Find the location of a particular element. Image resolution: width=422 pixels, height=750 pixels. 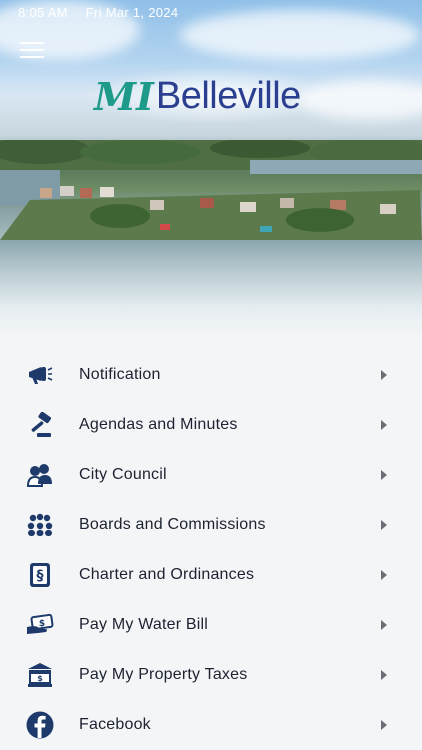

bank-icon: $ is located at coordinates (40, 675).